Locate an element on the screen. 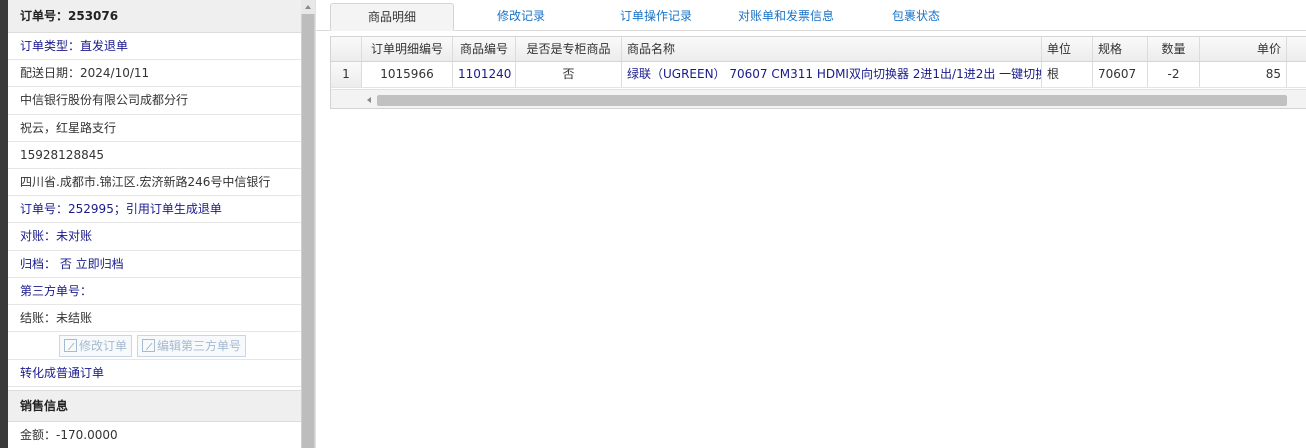 Image resolution: width=1306 pixels, height=448 pixels. order-type-label: 订单类型： is located at coordinates (50, 46).